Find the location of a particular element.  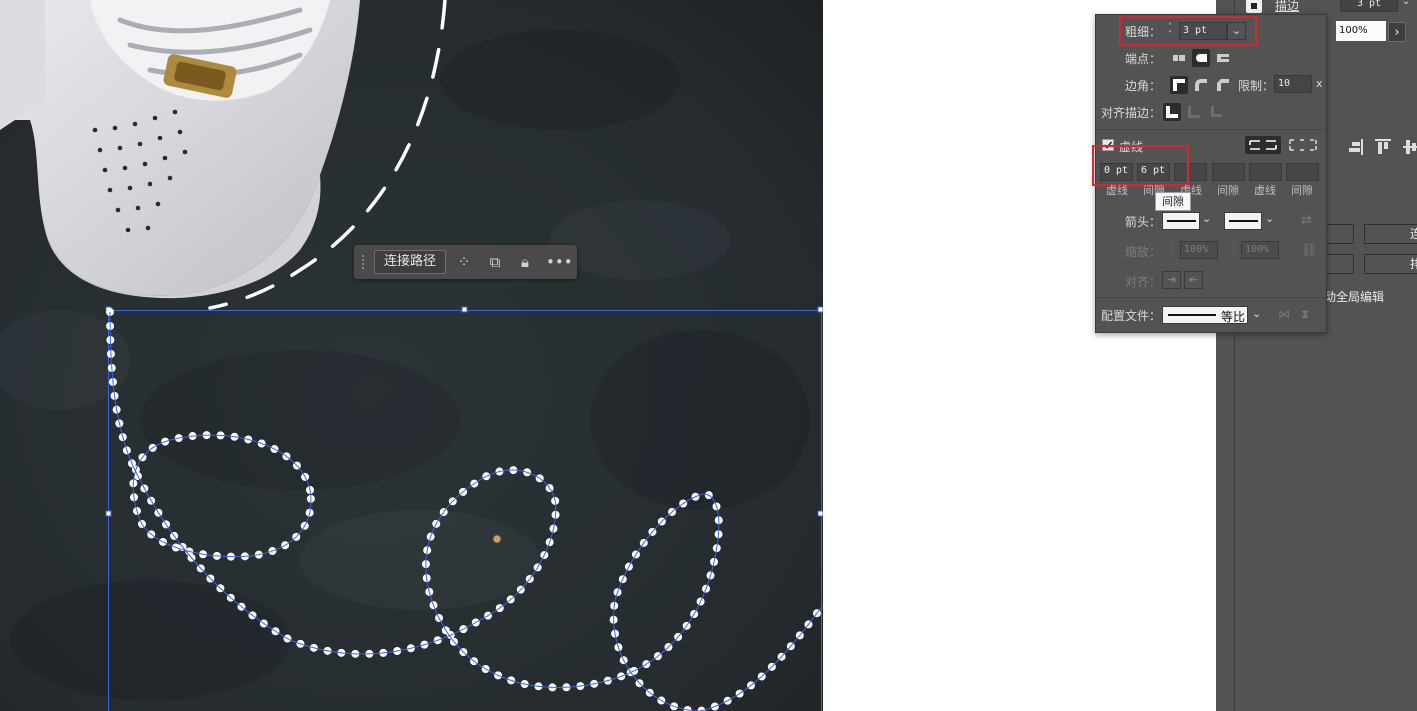

scale-end-stepper: ˄ ˅ is located at coordinates (1233, 251).